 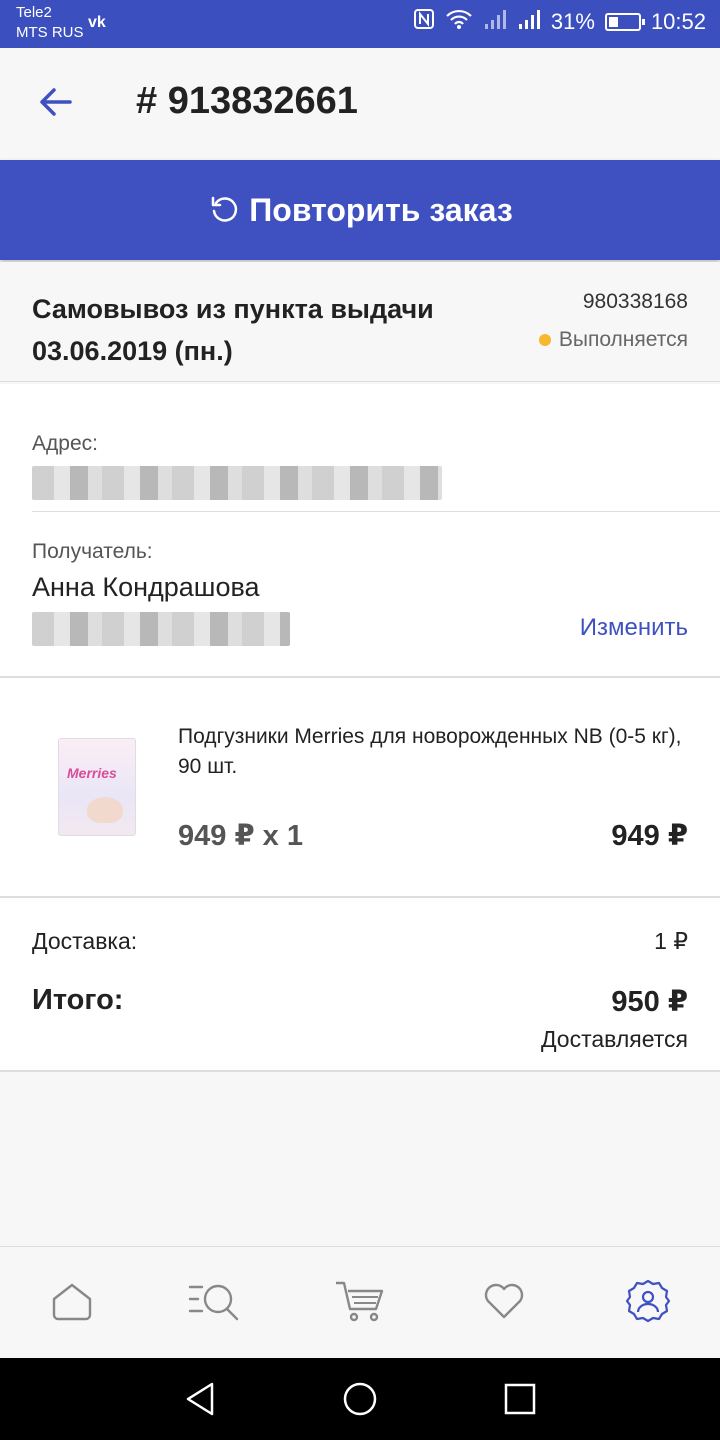 I want to click on nfc-icon, so click(x=424, y=22).